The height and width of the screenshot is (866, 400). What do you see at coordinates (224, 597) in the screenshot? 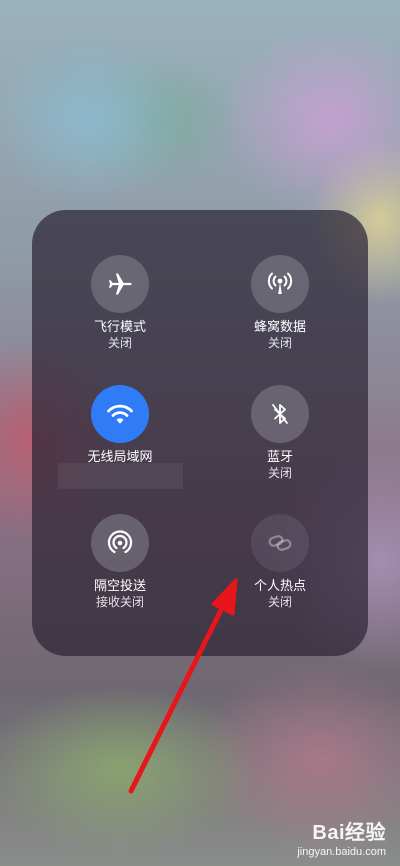
I see `annotation-arrow-head` at bounding box center [224, 597].